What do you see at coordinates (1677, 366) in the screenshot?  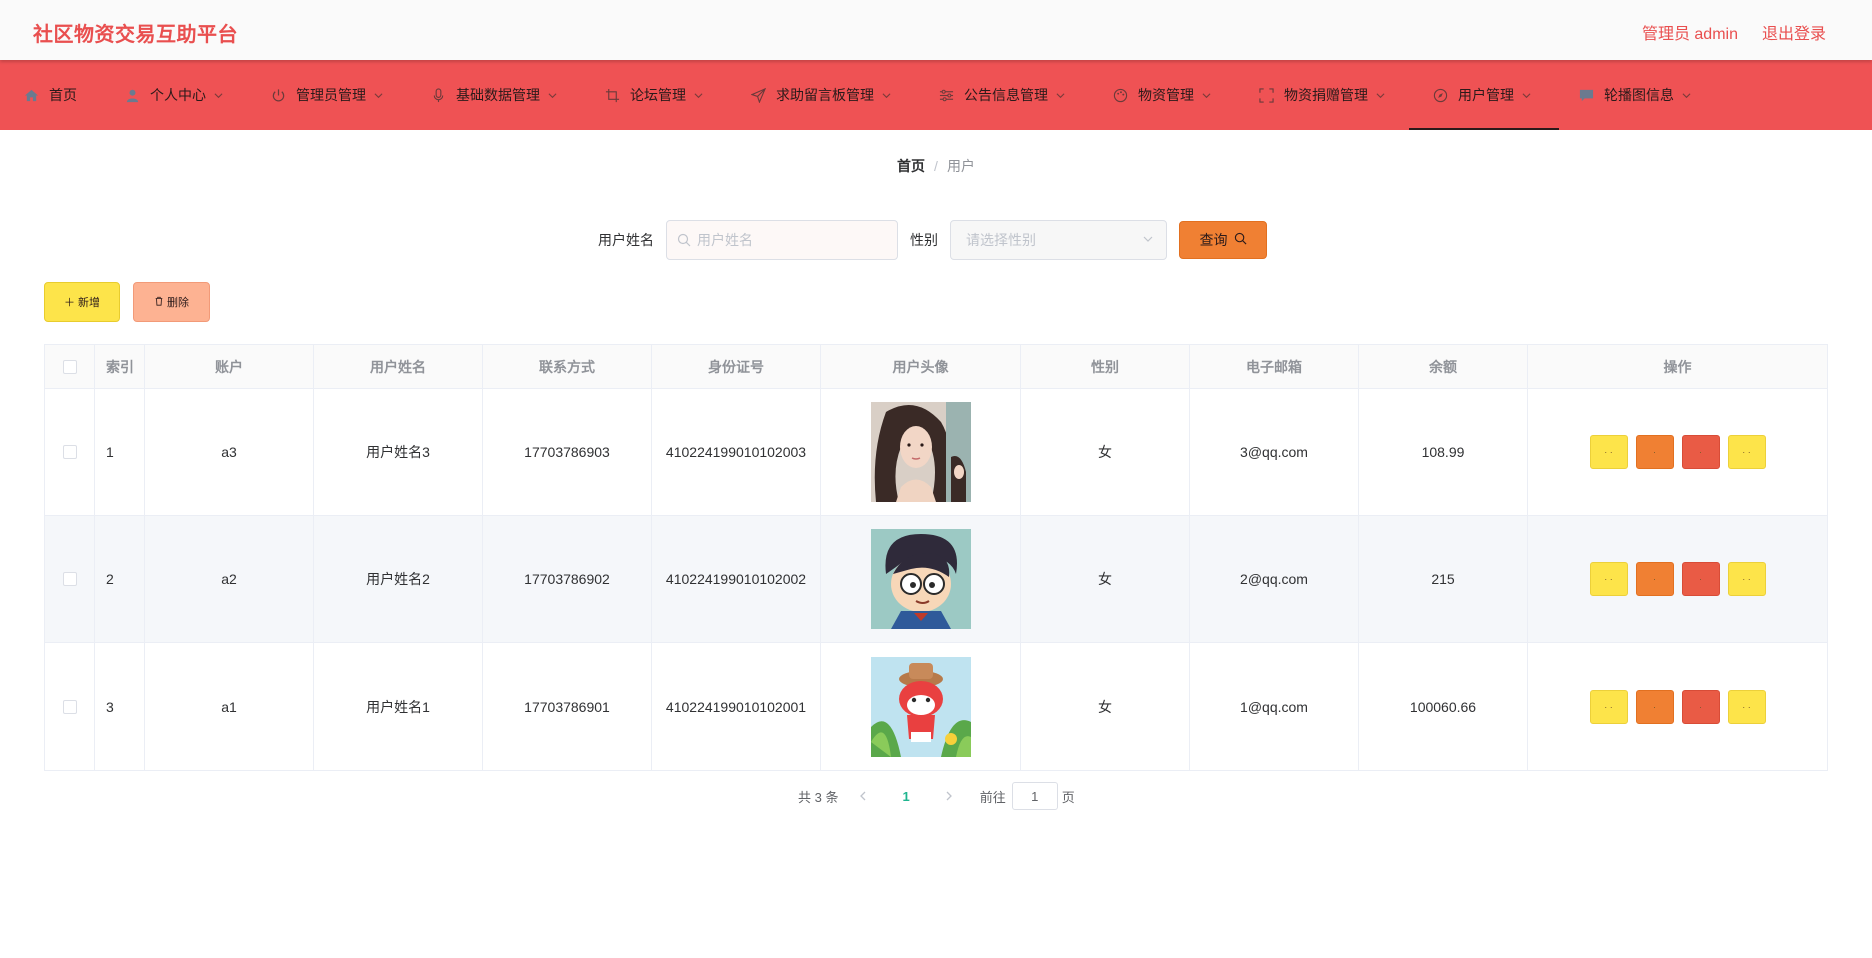 I see `header-ops: 操作` at bounding box center [1677, 366].